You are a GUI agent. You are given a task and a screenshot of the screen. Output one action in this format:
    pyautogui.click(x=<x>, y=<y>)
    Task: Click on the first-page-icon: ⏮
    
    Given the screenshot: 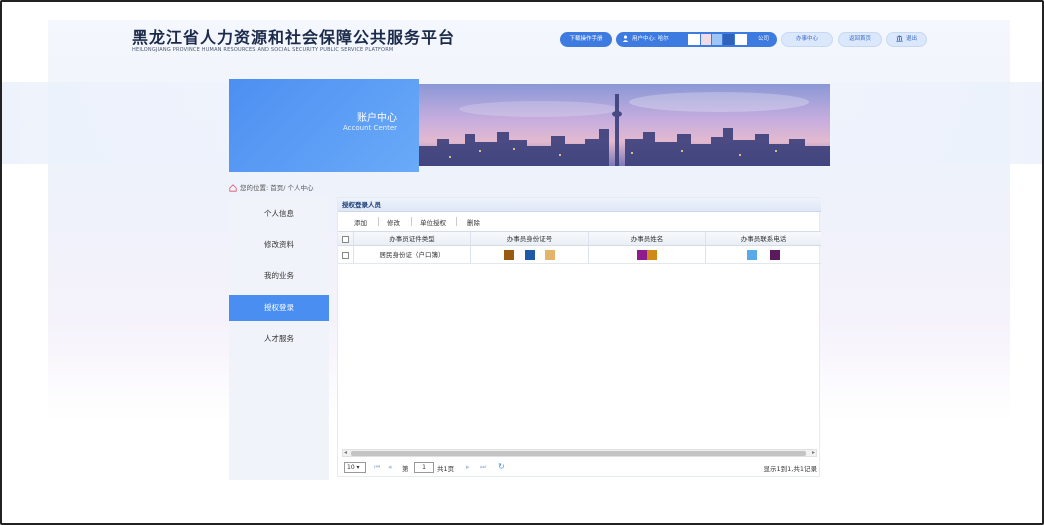 What is the action you would take?
    pyautogui.click(x=377, y=467)
    